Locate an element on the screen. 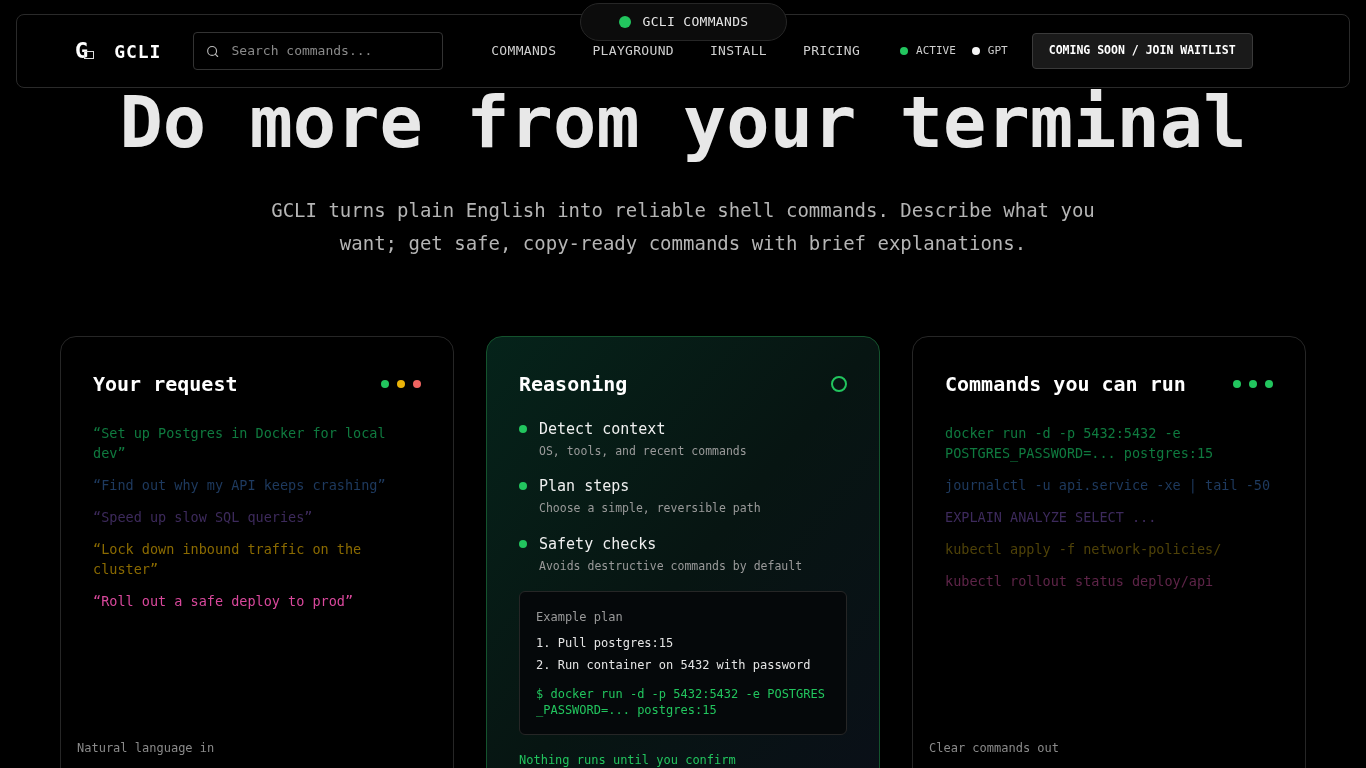 This screenshot has width=1366, height=768. step-detail: Avoids destructive commands by default is located at coordinates (671, 566).